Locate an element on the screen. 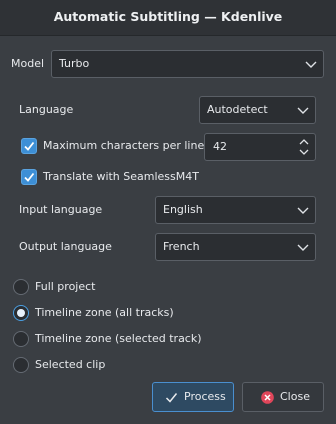 This screenshot has width=336, height=424. max-chars-value: 42 is located at coordinates (220, 146).